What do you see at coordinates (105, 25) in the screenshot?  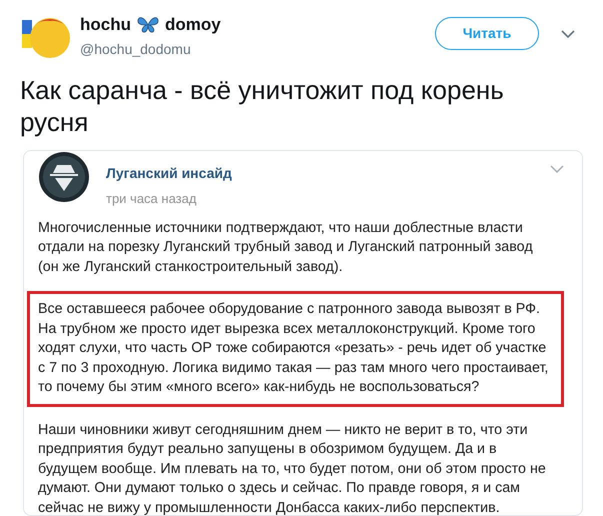 I see `display-name: hochu` at bounding box center [105, 25].